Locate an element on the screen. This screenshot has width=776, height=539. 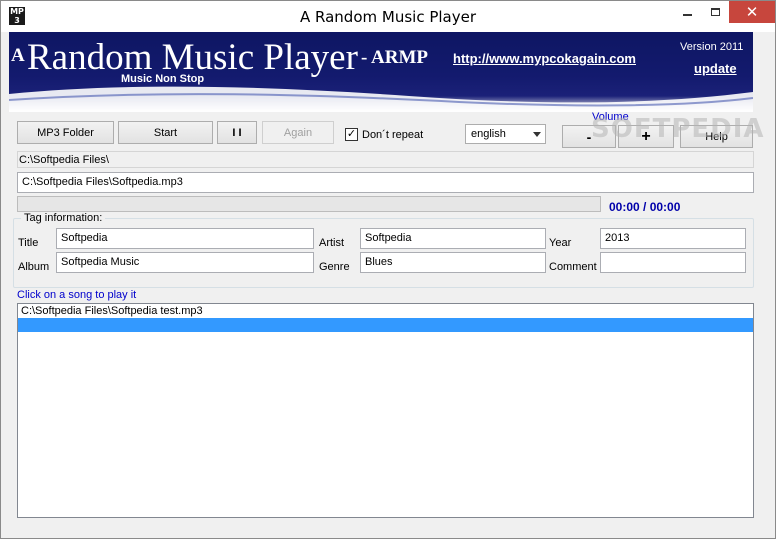
title-bar: MP 3 A Random Music Player ✕ is located at coordinates (388, 16).